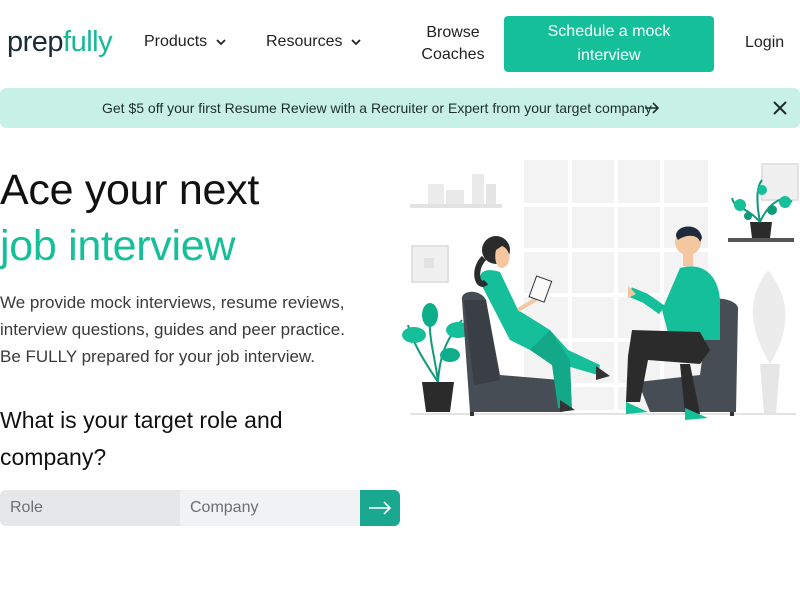 The height and width of the screenshot is (600, 800). What do you see at coordinates (764, 43) in the screenshot?
I see `login-link: Login` at bounding box center [764, 43].